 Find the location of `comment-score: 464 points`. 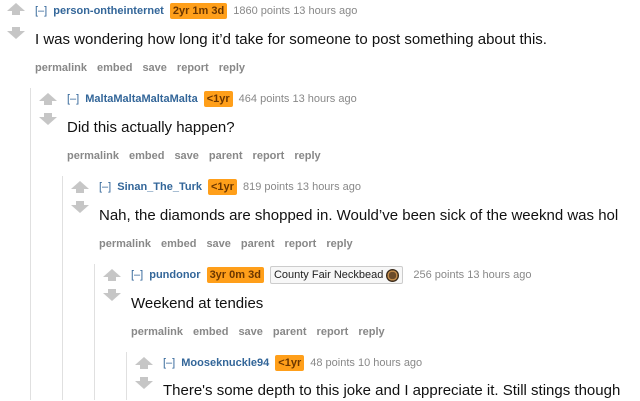

comment-score: 464 points is located at coordinates (264, 99).